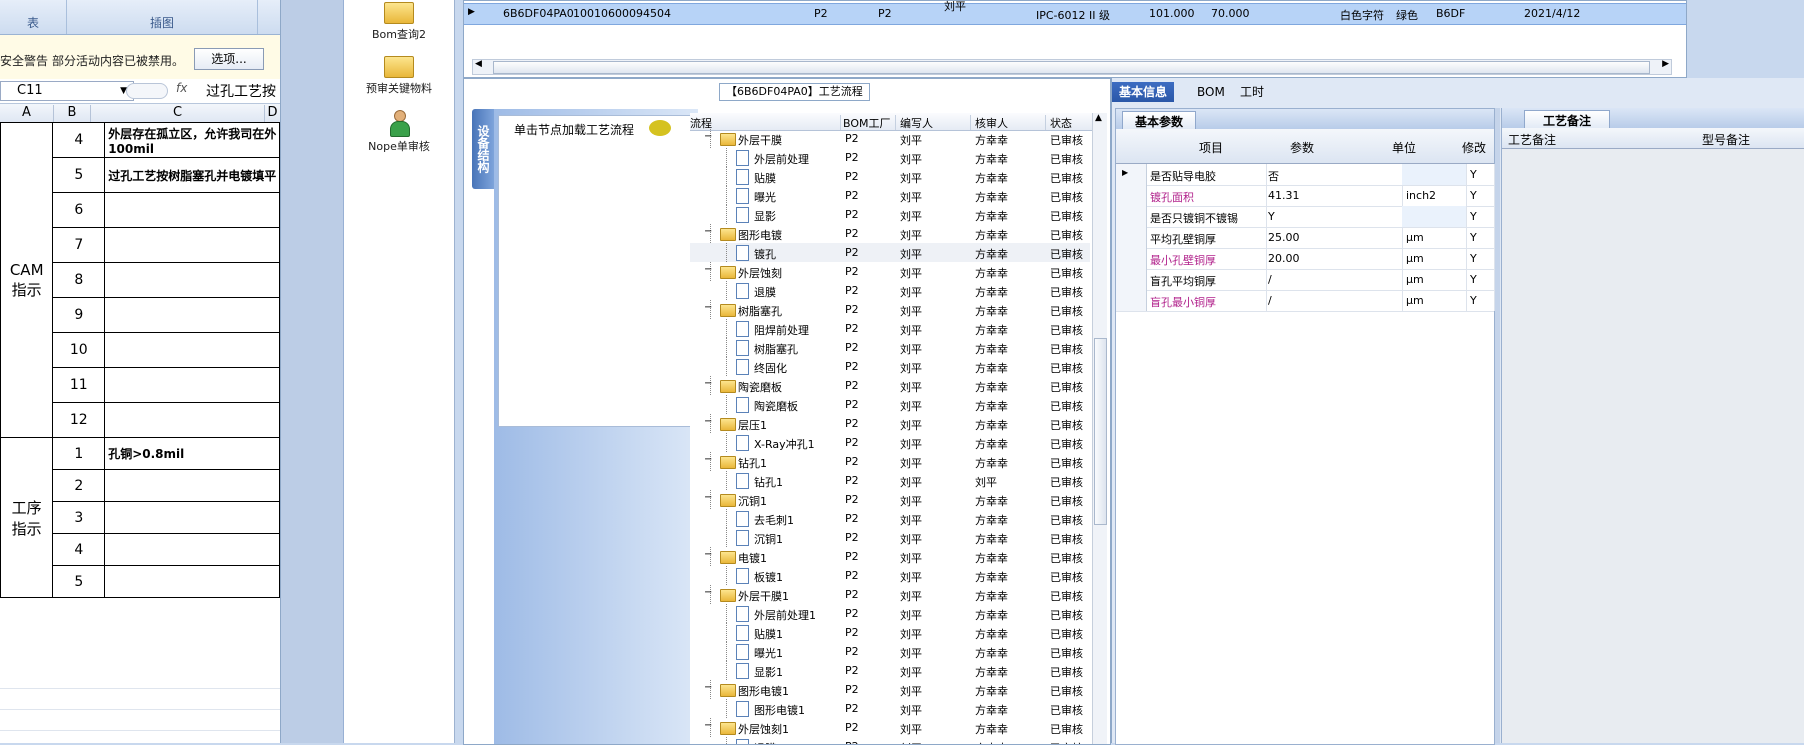 This screenshot has width=1804, height=745. I want to click on process-tree-scrollbar: ▲, so click(1099, 428).